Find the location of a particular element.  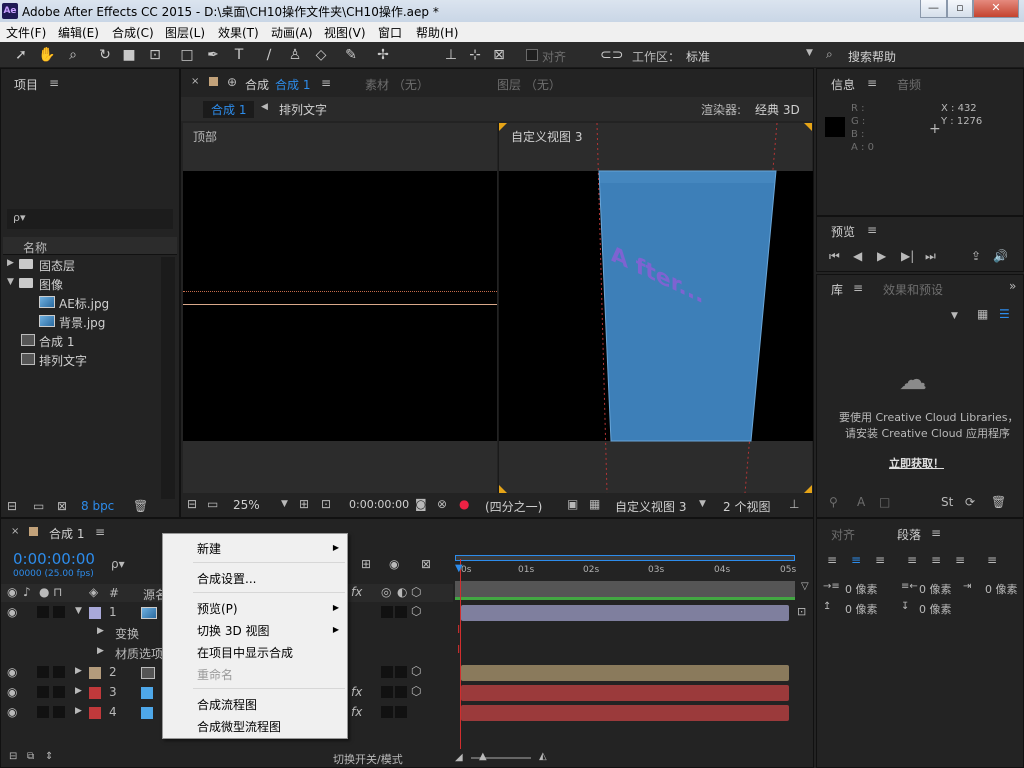

solo-toggle is located at coordinates (43, 612).